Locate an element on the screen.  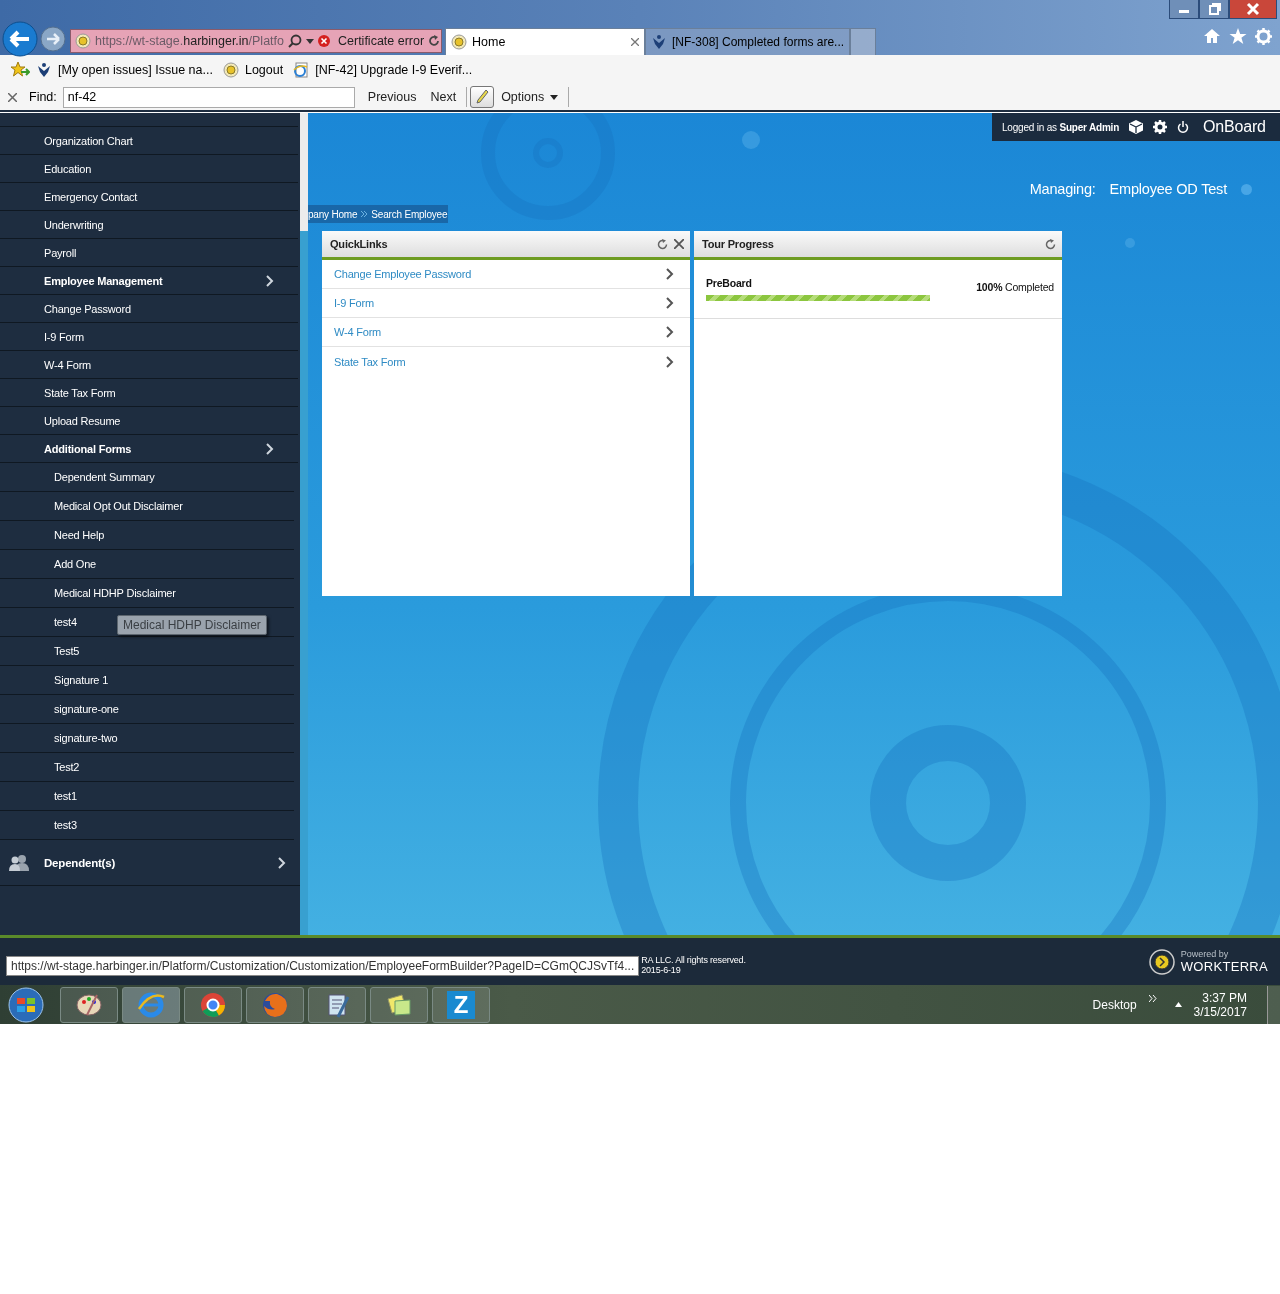
sidebar-item: Dependent Summary is located at coordinates (147, 477).